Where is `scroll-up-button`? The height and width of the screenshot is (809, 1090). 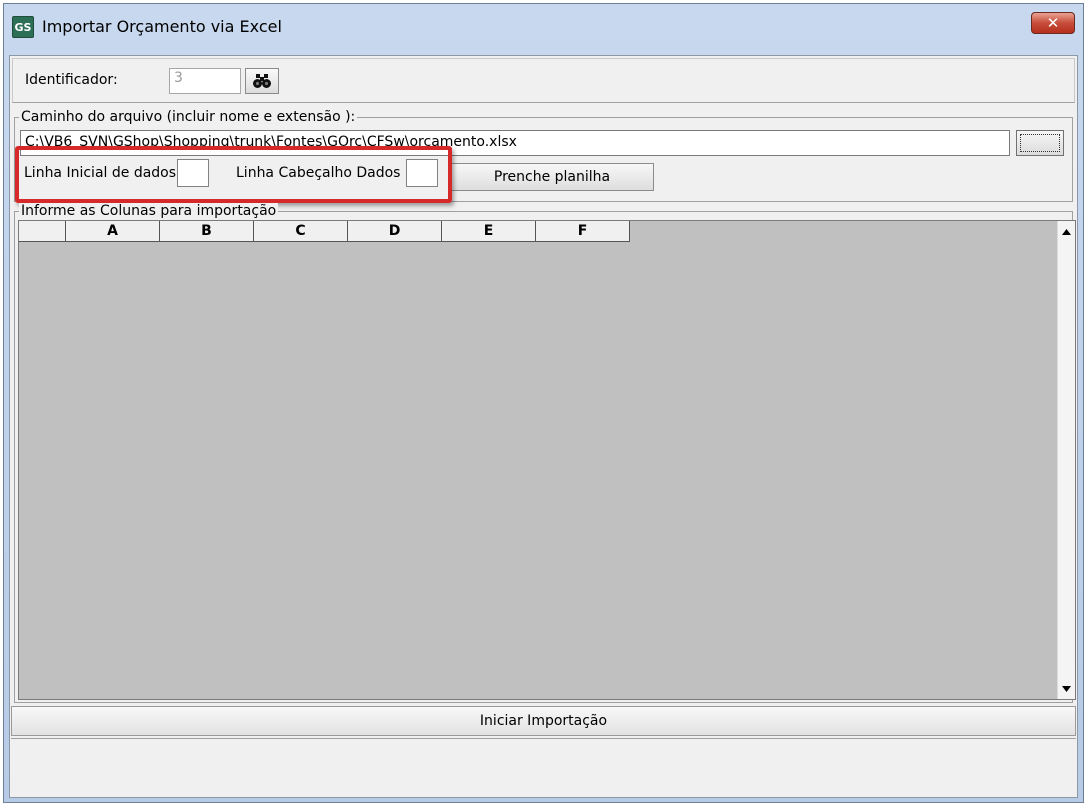 scroll-up-button is located at coordinates (1066, 231).